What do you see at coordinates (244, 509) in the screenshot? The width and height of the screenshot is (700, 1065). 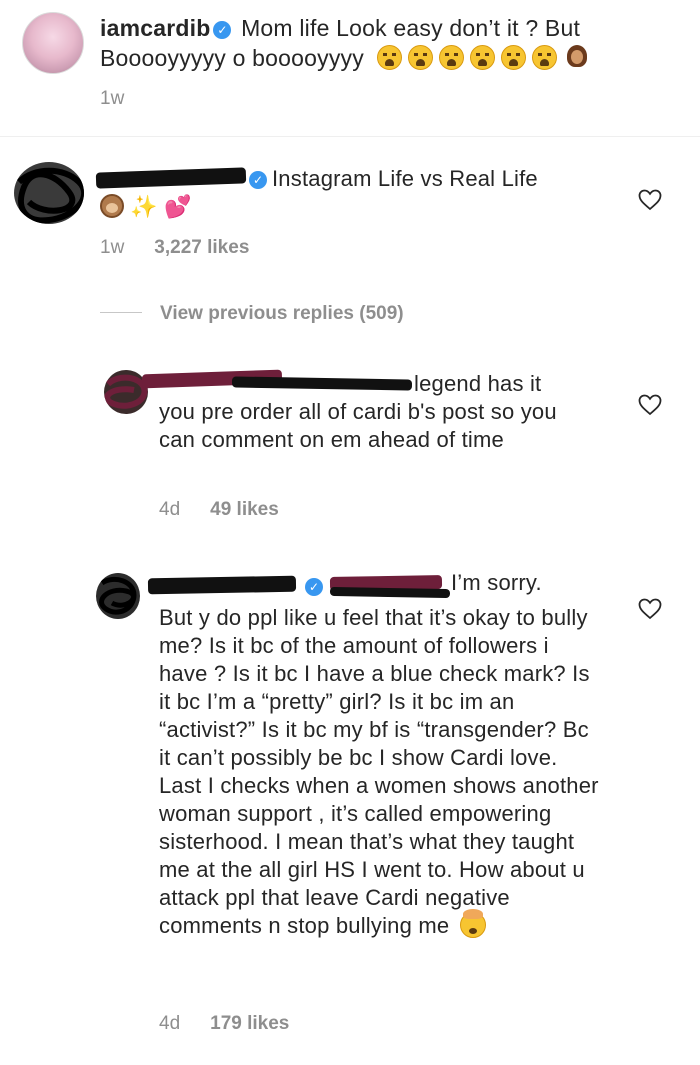 I see `reply-likes: 49 likes` at bounding box center [244, 509].